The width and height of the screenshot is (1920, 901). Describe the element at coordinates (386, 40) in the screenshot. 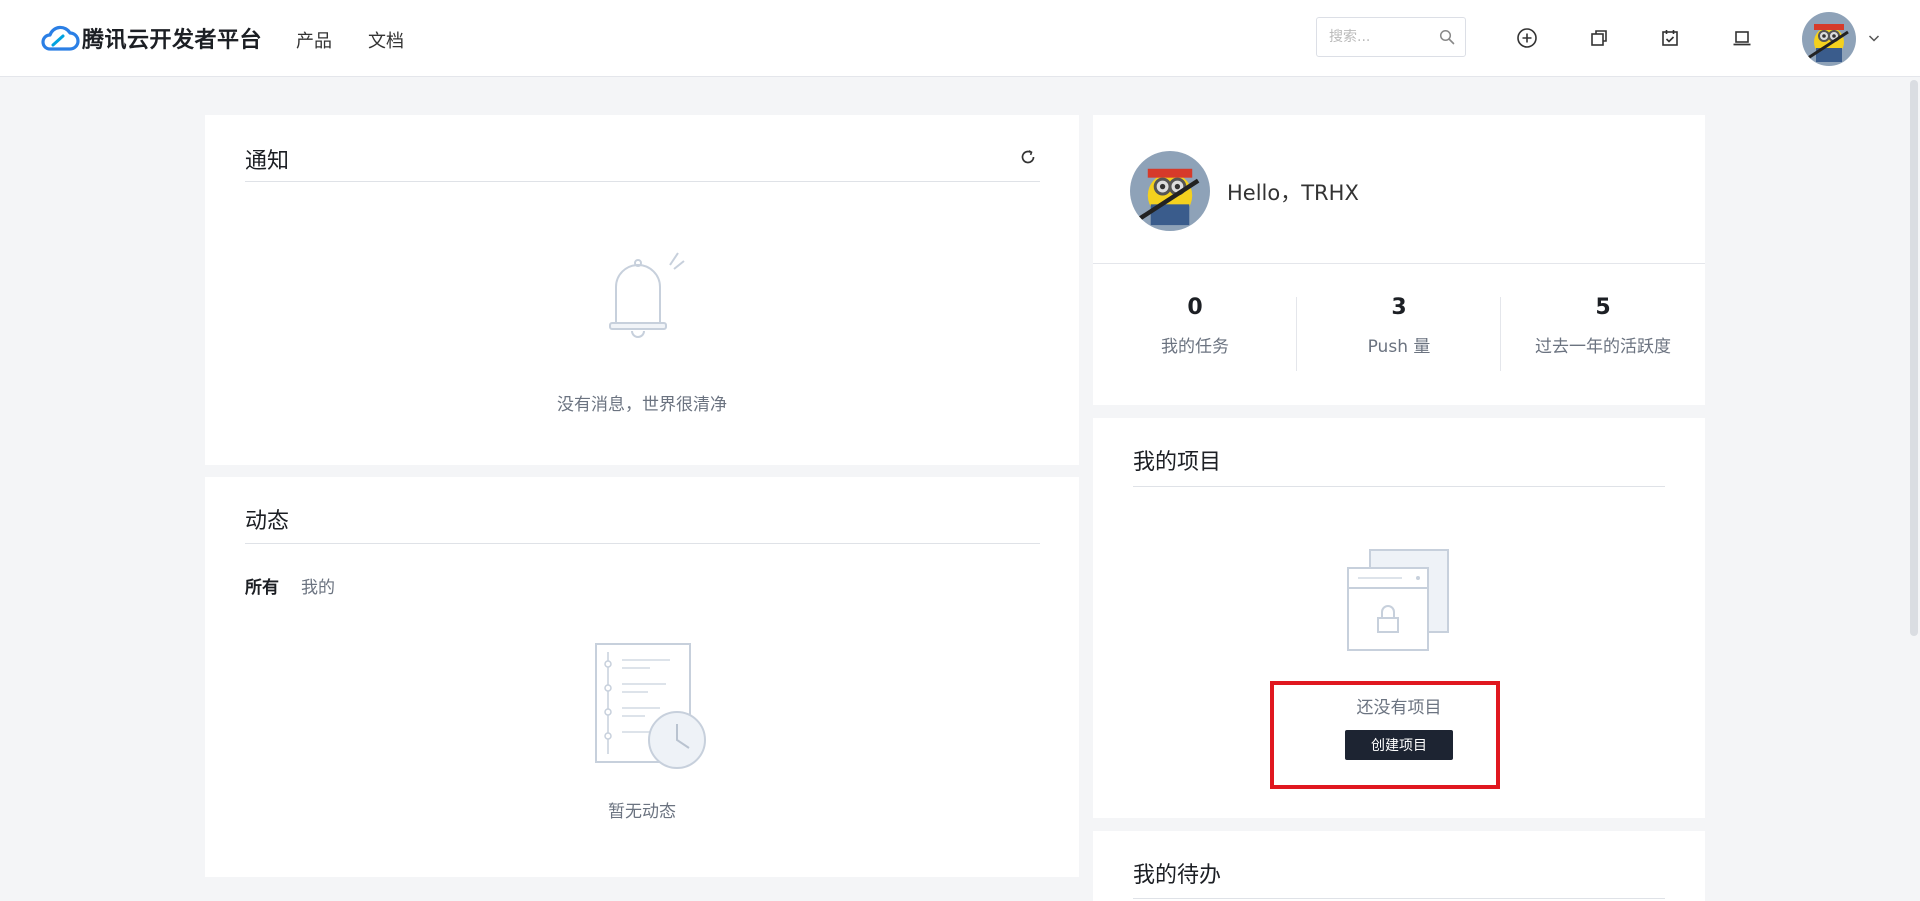

I see `nav-docs: 文档` at that location.